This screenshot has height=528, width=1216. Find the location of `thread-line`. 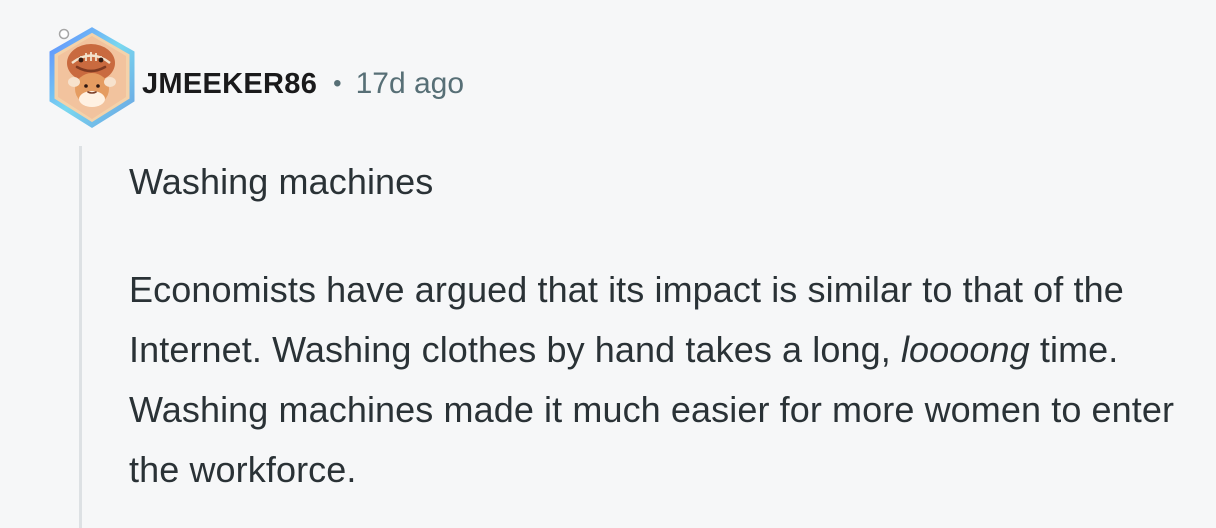

thread-line is located at coordinates (80, 337).